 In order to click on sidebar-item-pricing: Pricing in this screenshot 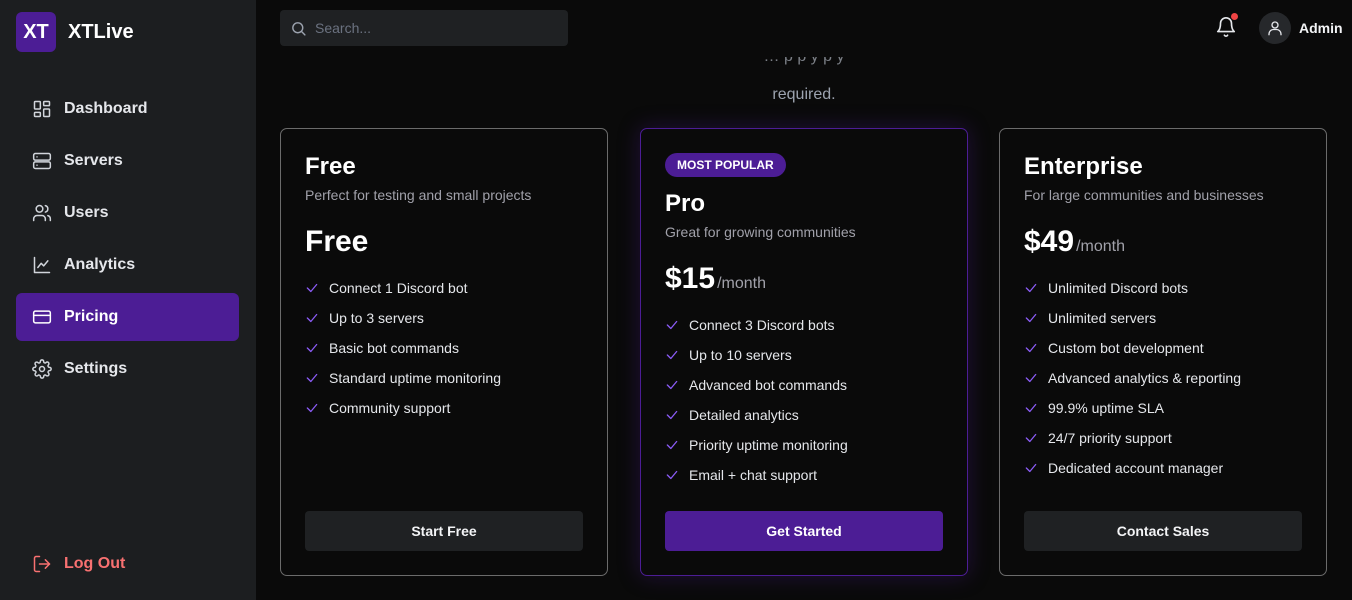, I will do `click(127, 317)`.